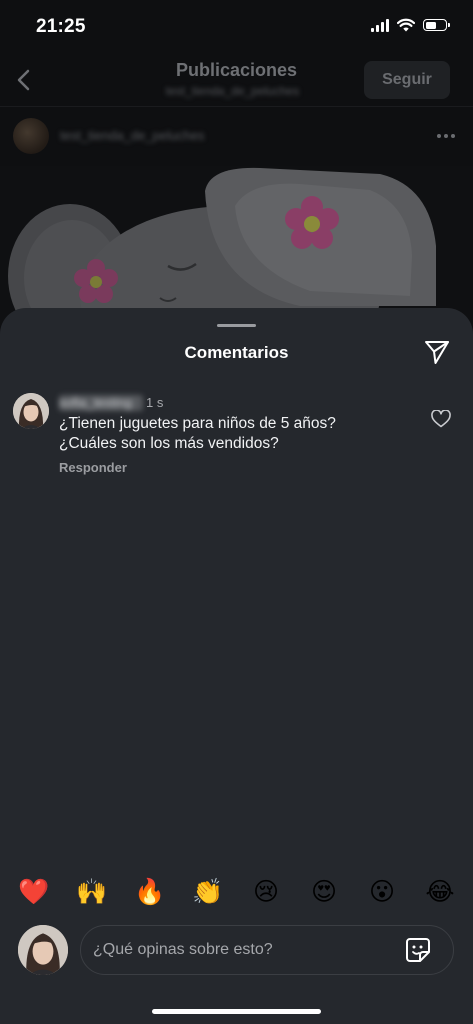 Image resolution: width=473 pixels, height=1024 pixels. Describe the element at coordinates (236, 1011) in the screenshot. I see `home-indicator` at that location.